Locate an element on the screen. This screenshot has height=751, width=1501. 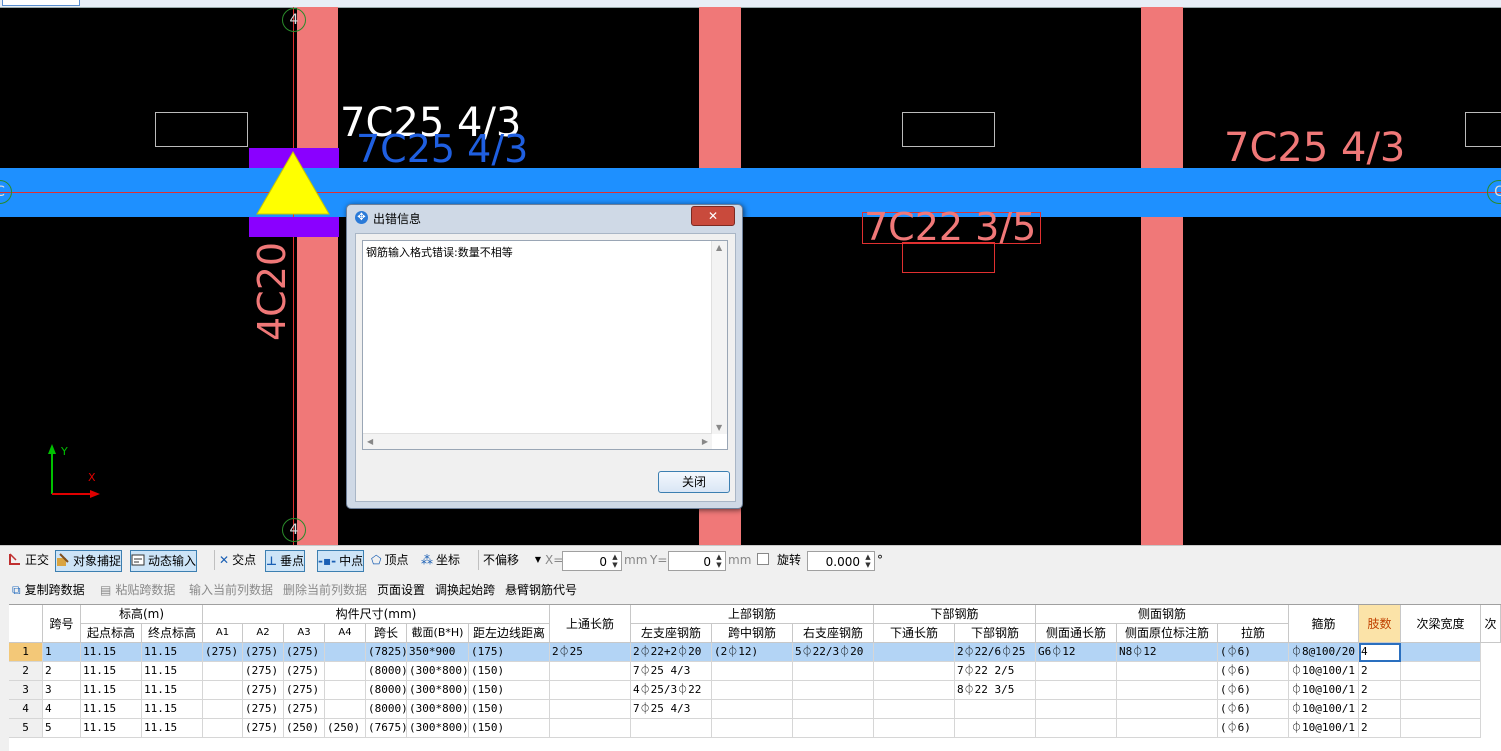
table-cell-len: (7675) is located at coordinates (386, 728).